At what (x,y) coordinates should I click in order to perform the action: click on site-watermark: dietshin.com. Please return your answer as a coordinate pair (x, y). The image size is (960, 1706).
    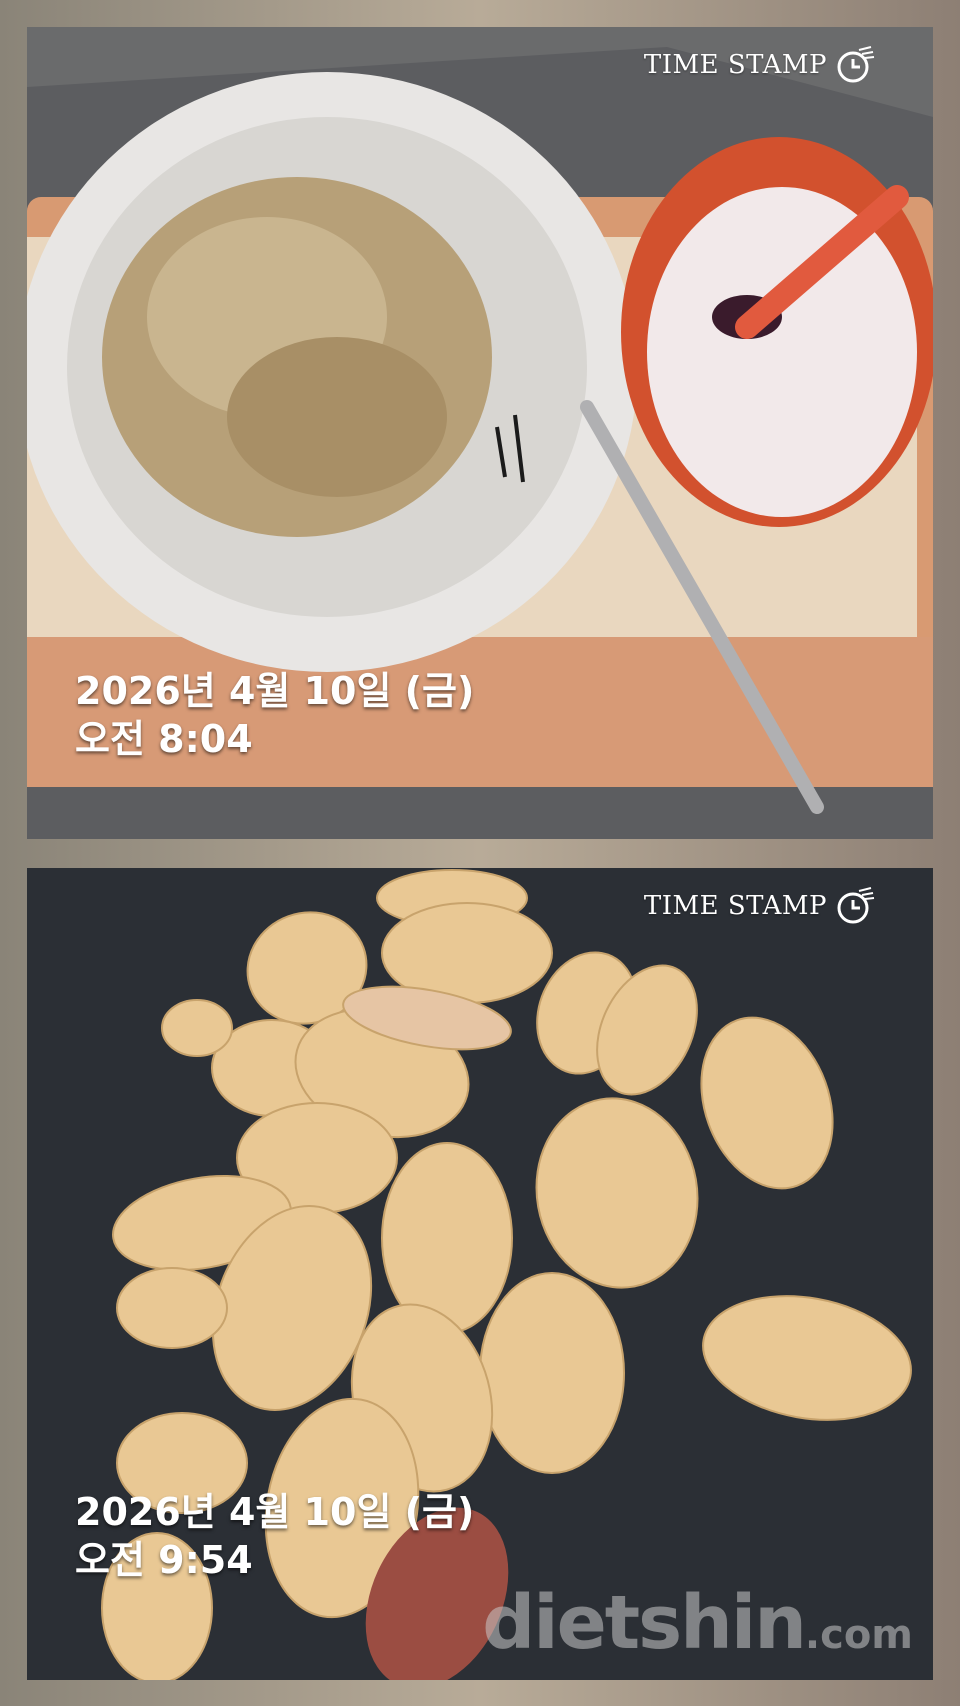
    Looking at the image, I should click on (697, 1623).